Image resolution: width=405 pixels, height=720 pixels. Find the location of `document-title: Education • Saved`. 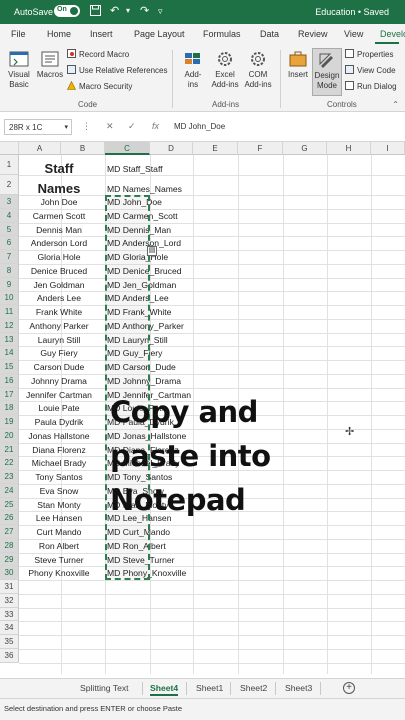

document-title: Education • Saved is located at coordinates (352, 12).